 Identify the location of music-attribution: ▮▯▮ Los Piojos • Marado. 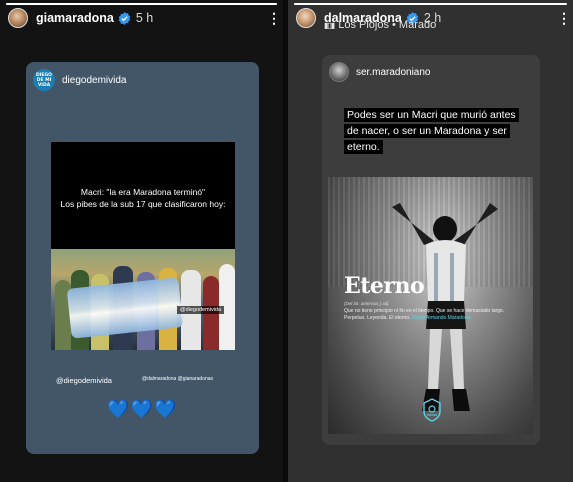
(380, 25).